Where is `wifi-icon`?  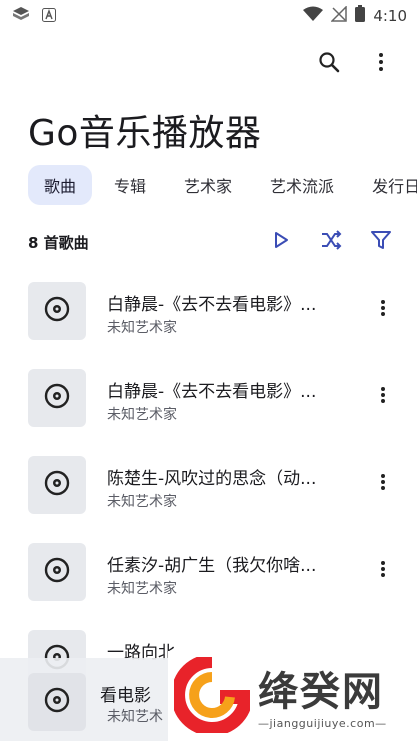
wifi-icon is located at coordinates (313, 16).